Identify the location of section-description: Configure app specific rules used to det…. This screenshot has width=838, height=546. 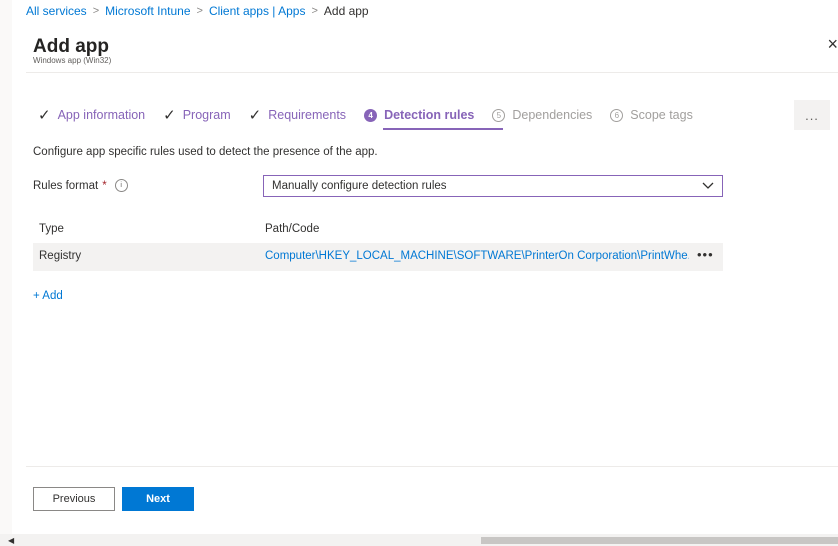
(205, 152).